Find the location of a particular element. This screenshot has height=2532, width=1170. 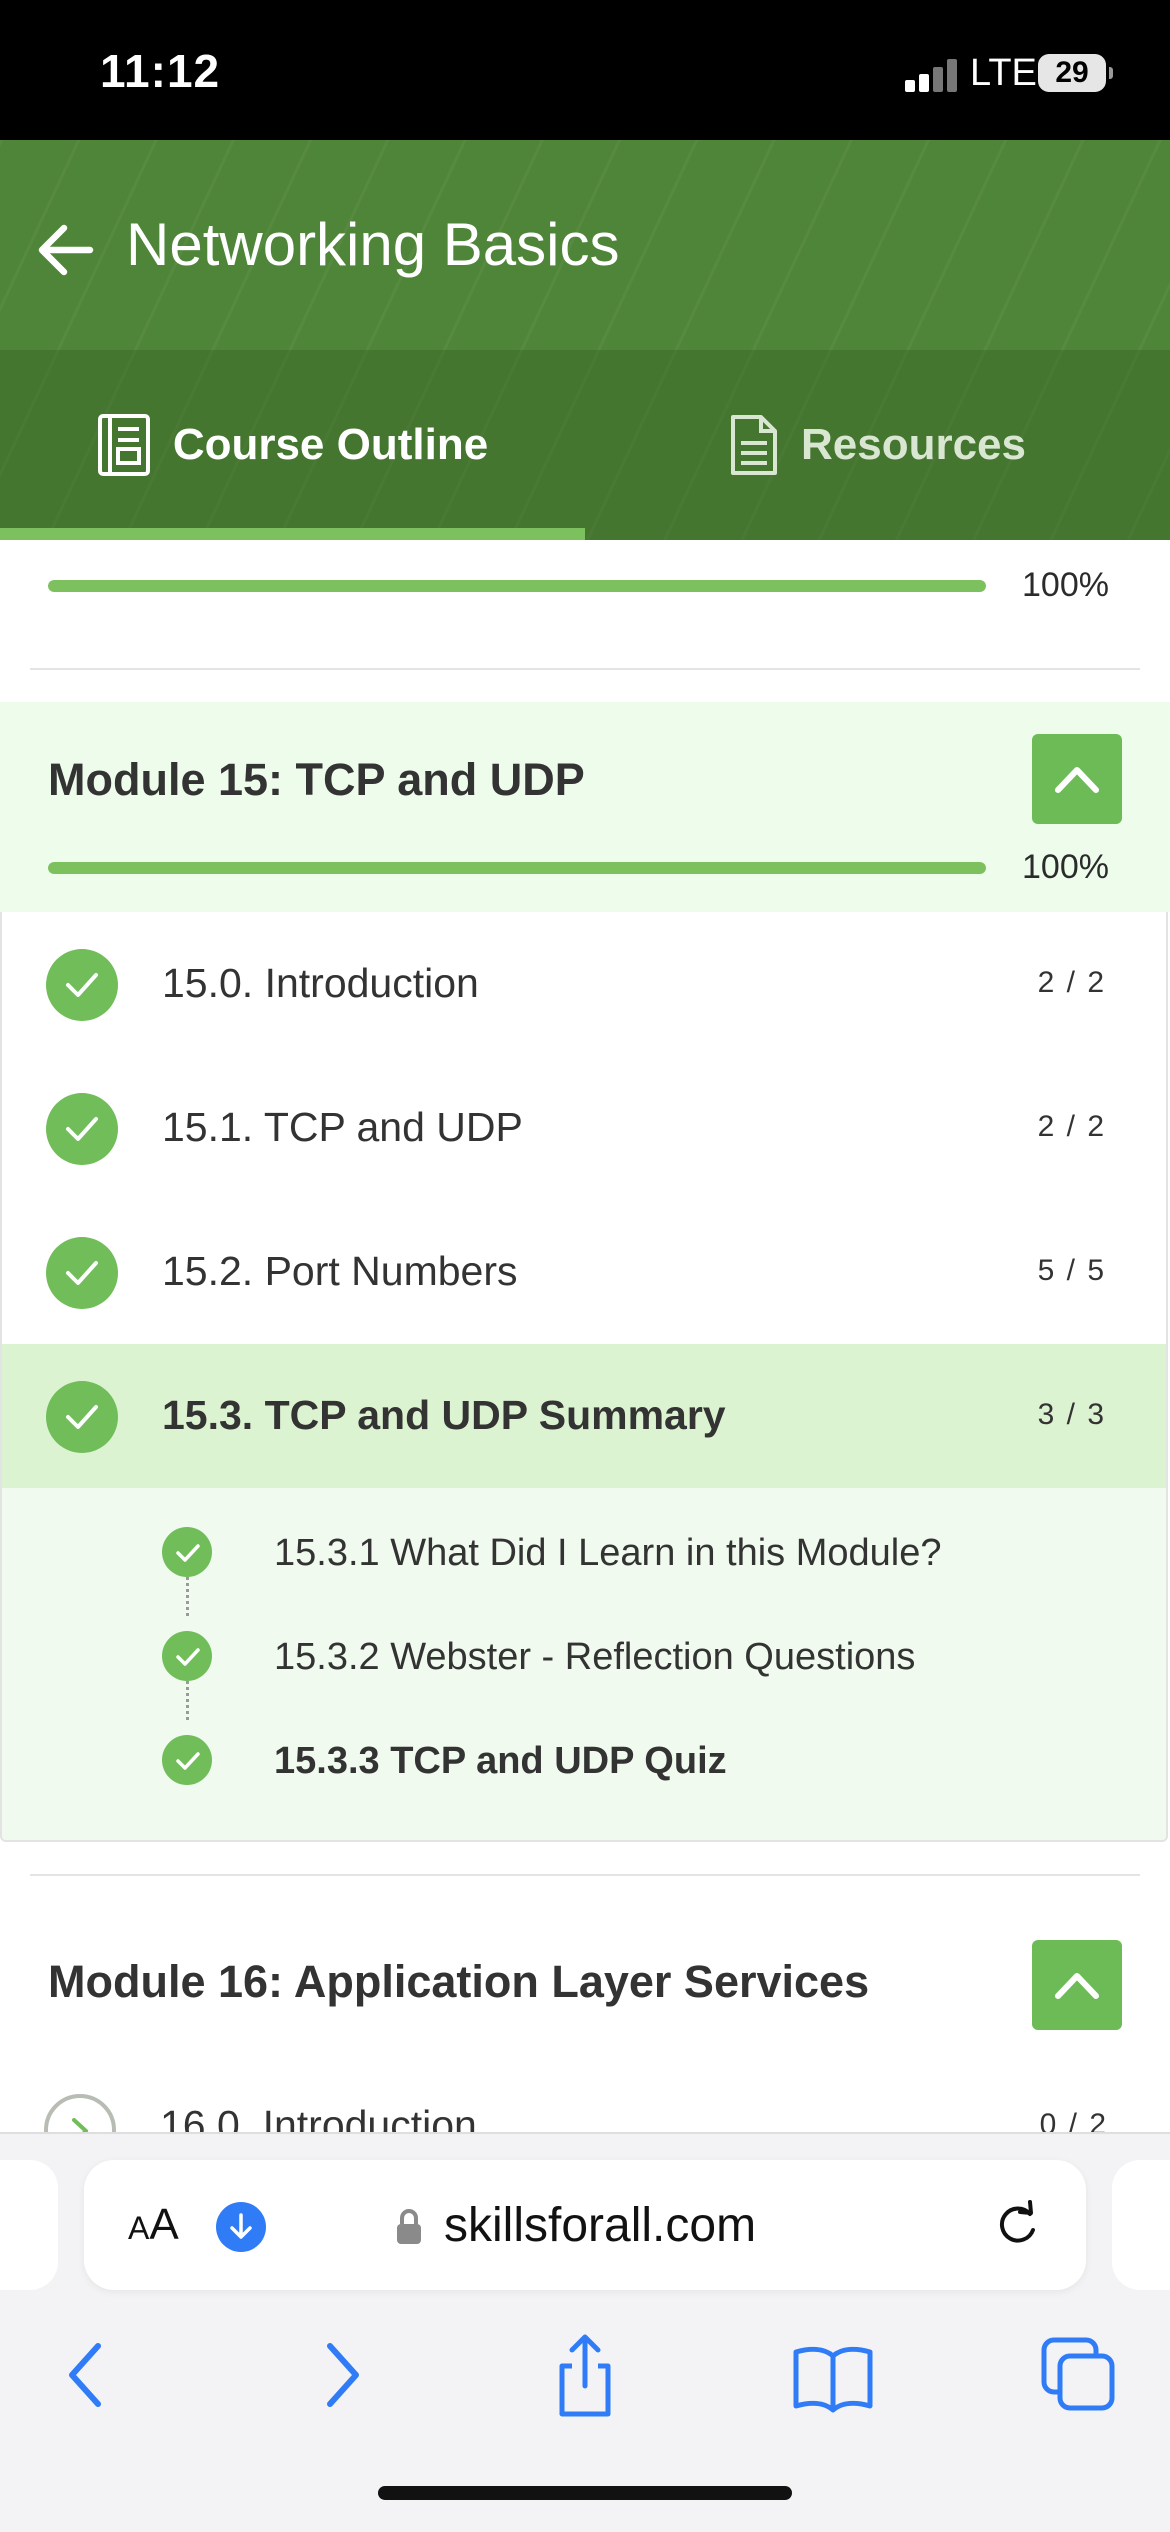

module-16-title: Module 16: Application Layer Services is located at coordinates (459, 1981).